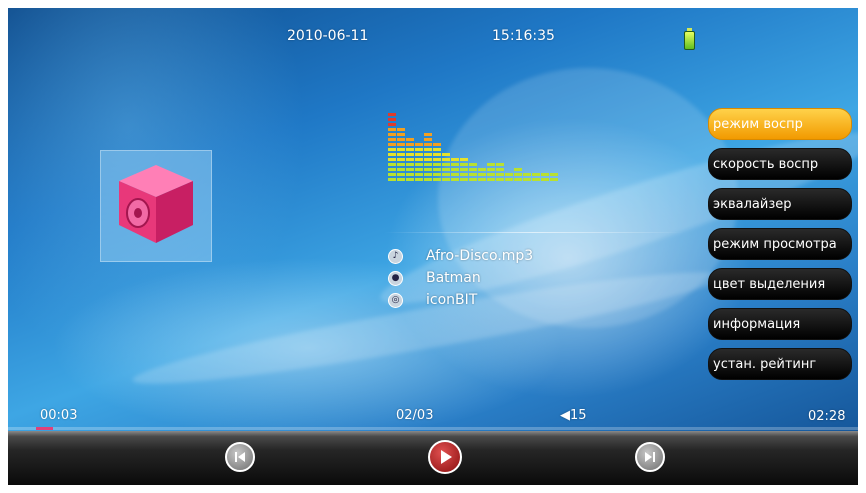  I want to click on music-note-icon: ♪, so click(395, 256).